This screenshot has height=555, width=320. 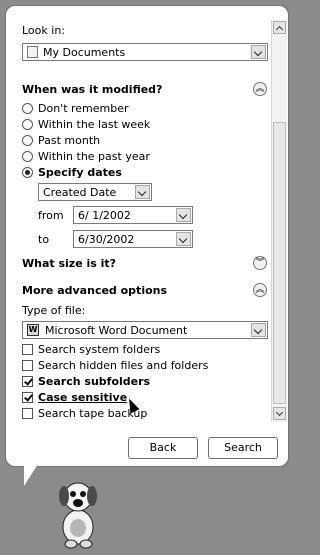 What do you see at coordinates (258, 52) in the screenshot?
I see `look-in-dropdown-arrow` at bounding box center [258, 52].